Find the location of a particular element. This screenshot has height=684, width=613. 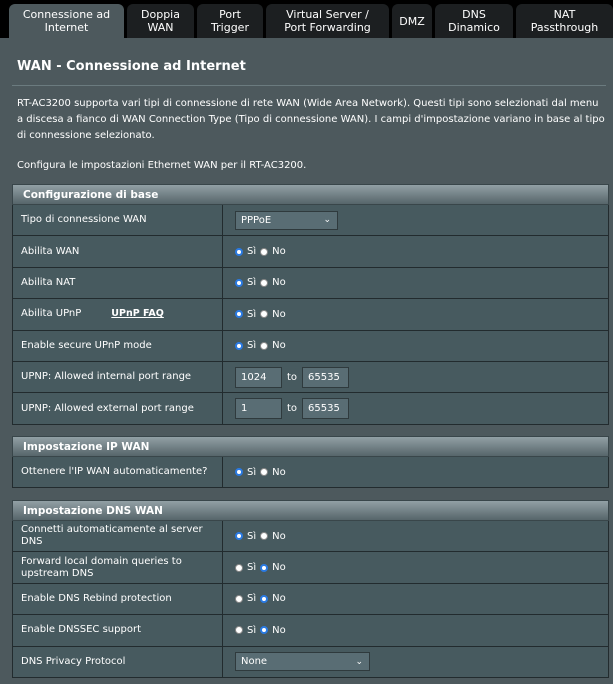

wan-type-value-cell: PPPoE ⌄ is located at coordinates (415, 220).